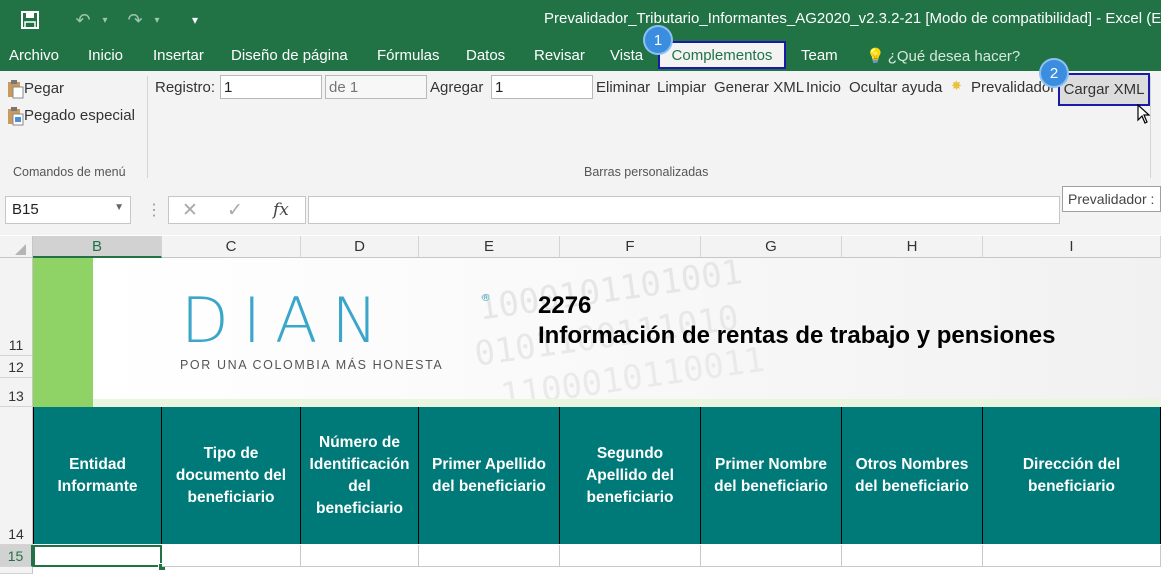 The height and width of the screenshot is (574, 1161). What do you see at coordinates (912, 475) in the screenshot?
I see `header-otros-nombres: Otros Nombres del beneficiario` at bounding box center [912, 475].